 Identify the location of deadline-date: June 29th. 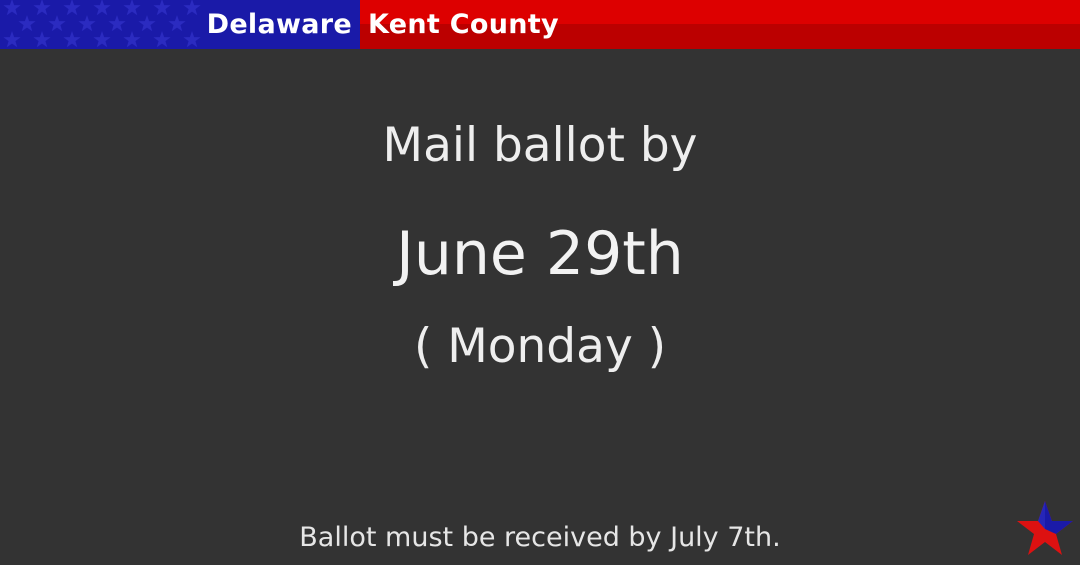
(540, 254).